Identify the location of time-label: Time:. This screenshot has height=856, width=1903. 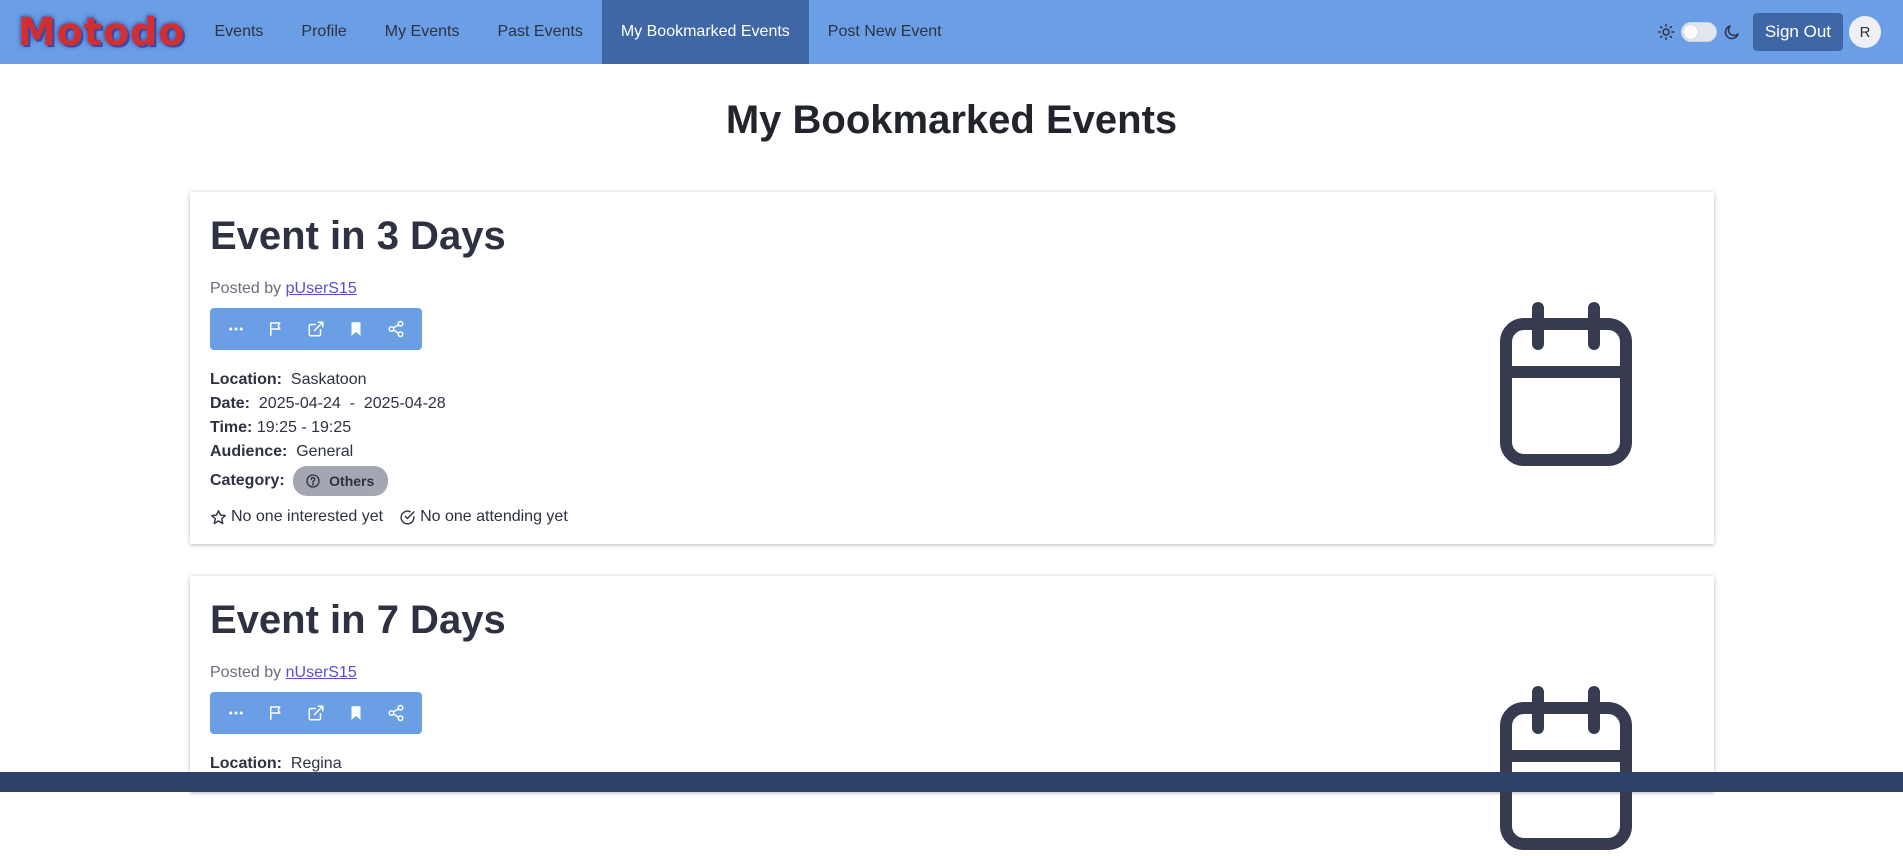
(231, 427).